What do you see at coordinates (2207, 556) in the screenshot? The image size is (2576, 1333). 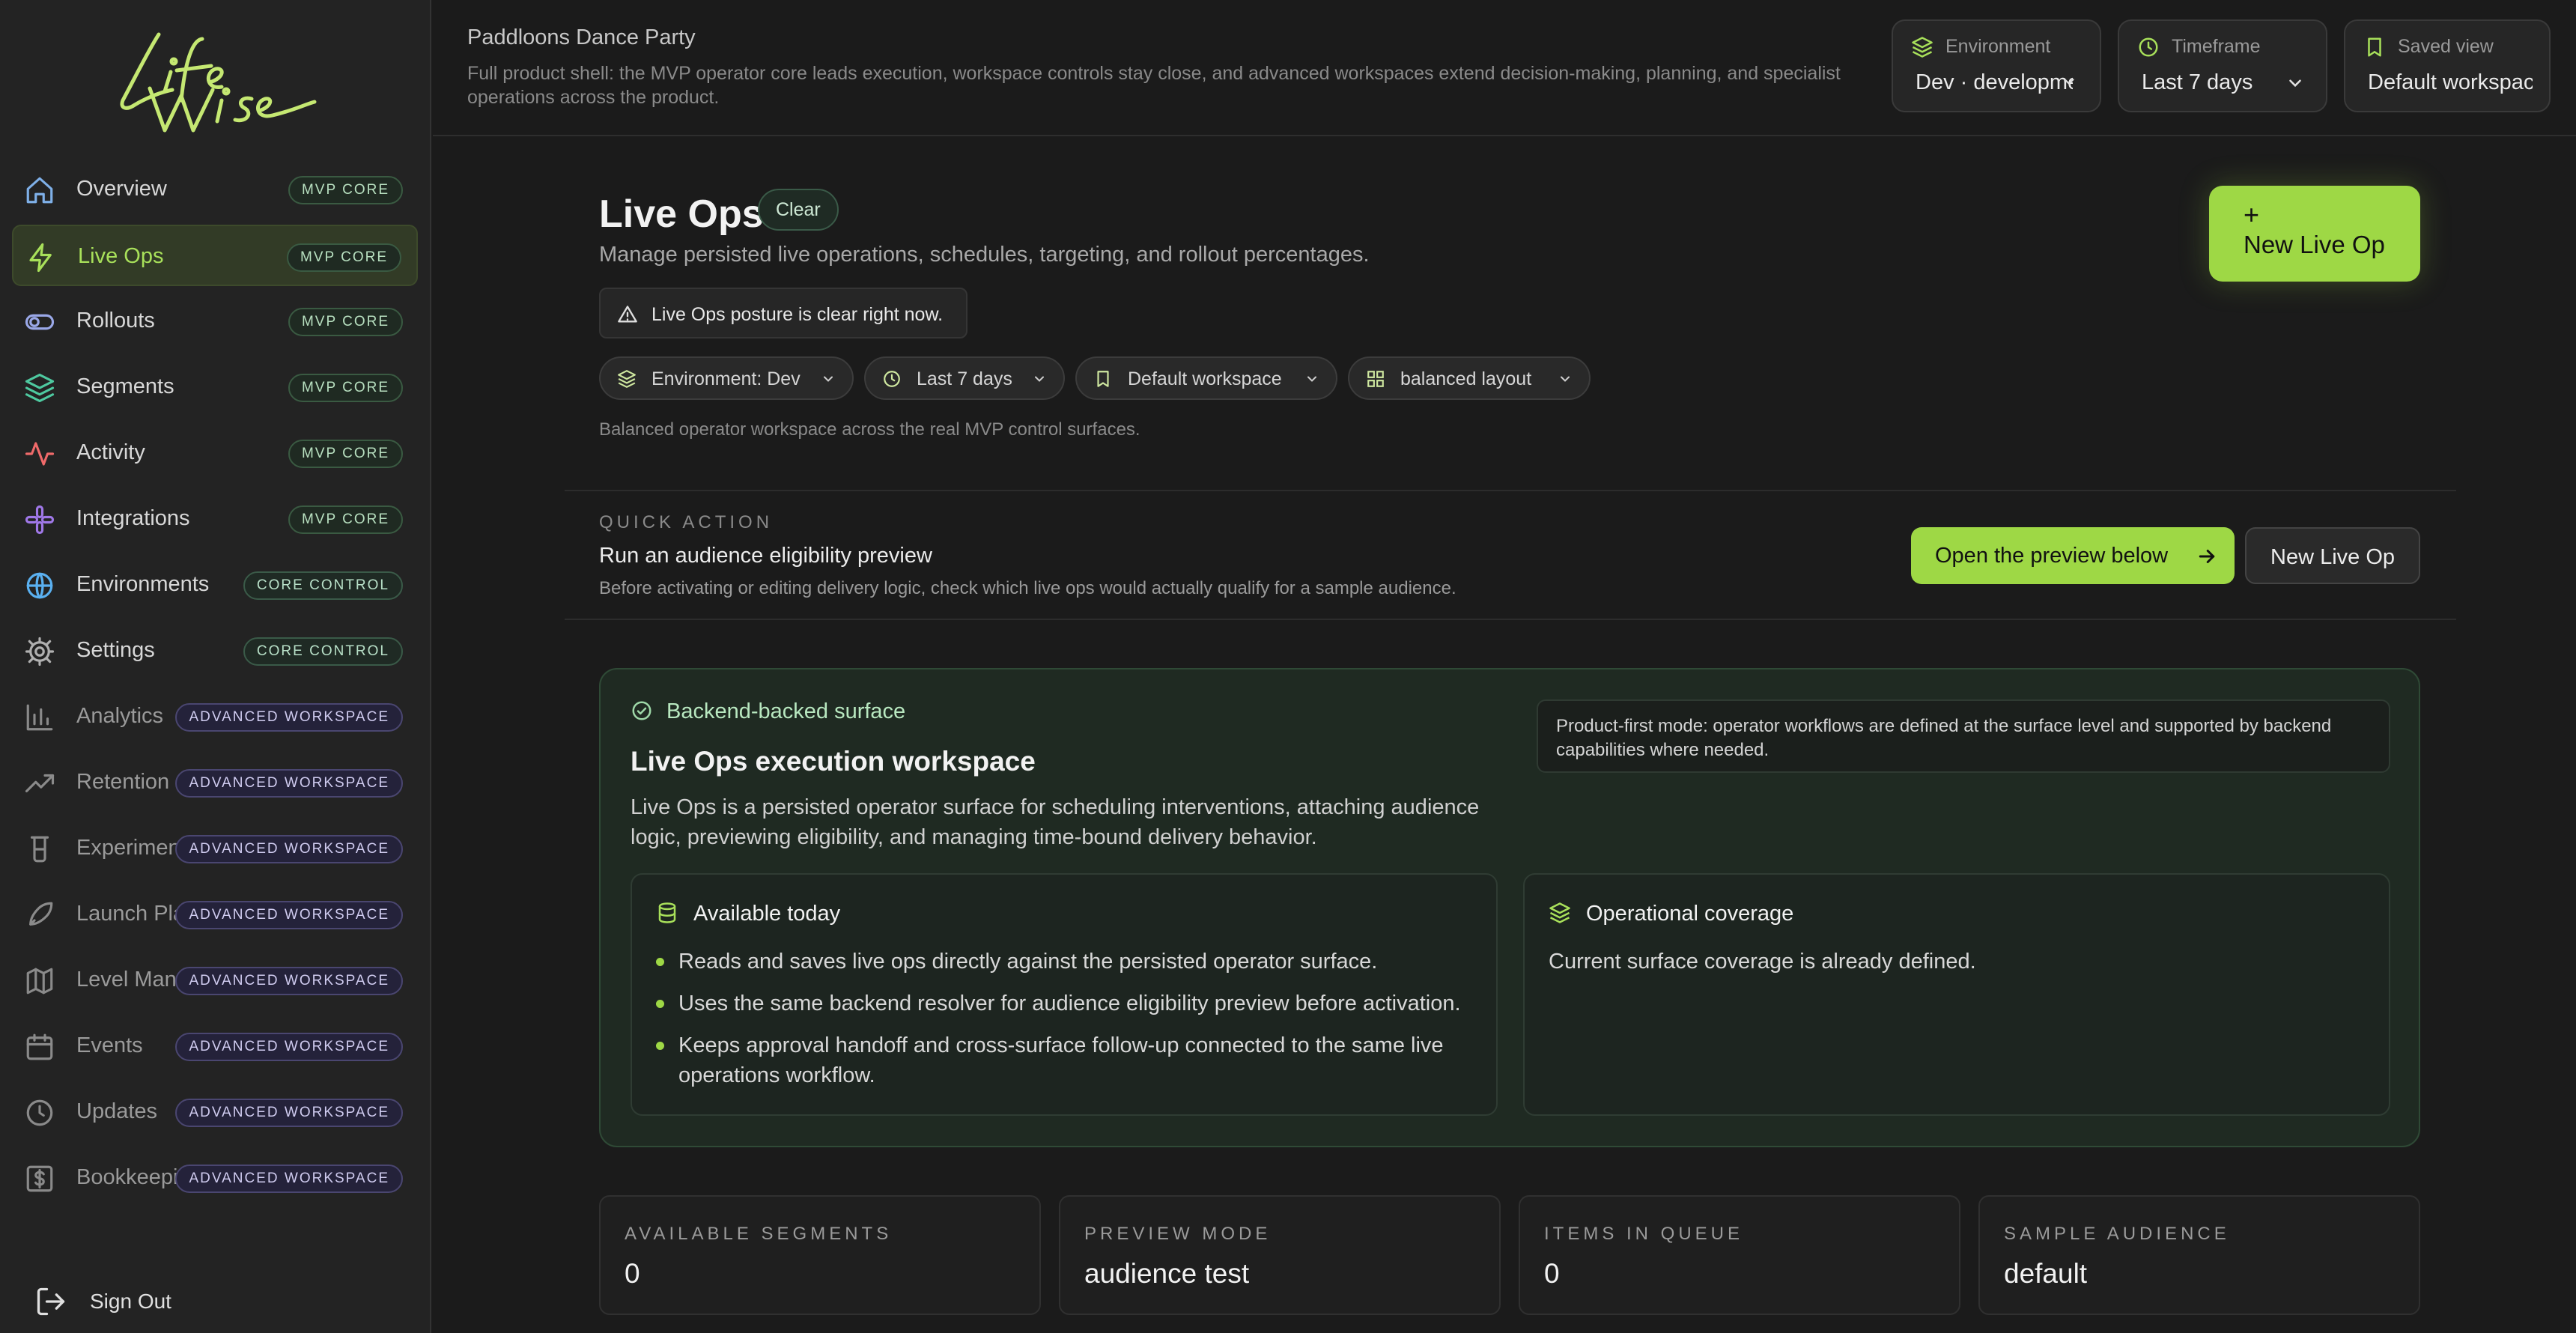 I see `arrow-right-icon` at bounding box center [2207, 556].